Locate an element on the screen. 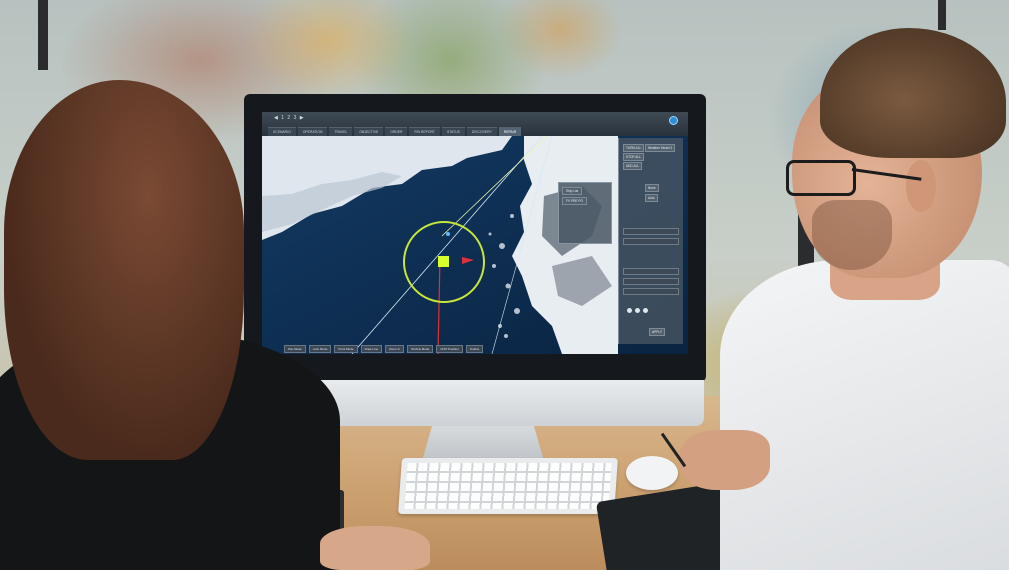 This screenshot has height=570, width=1009. point-mode-button: Point Mode is located at coordinates (346, 349).